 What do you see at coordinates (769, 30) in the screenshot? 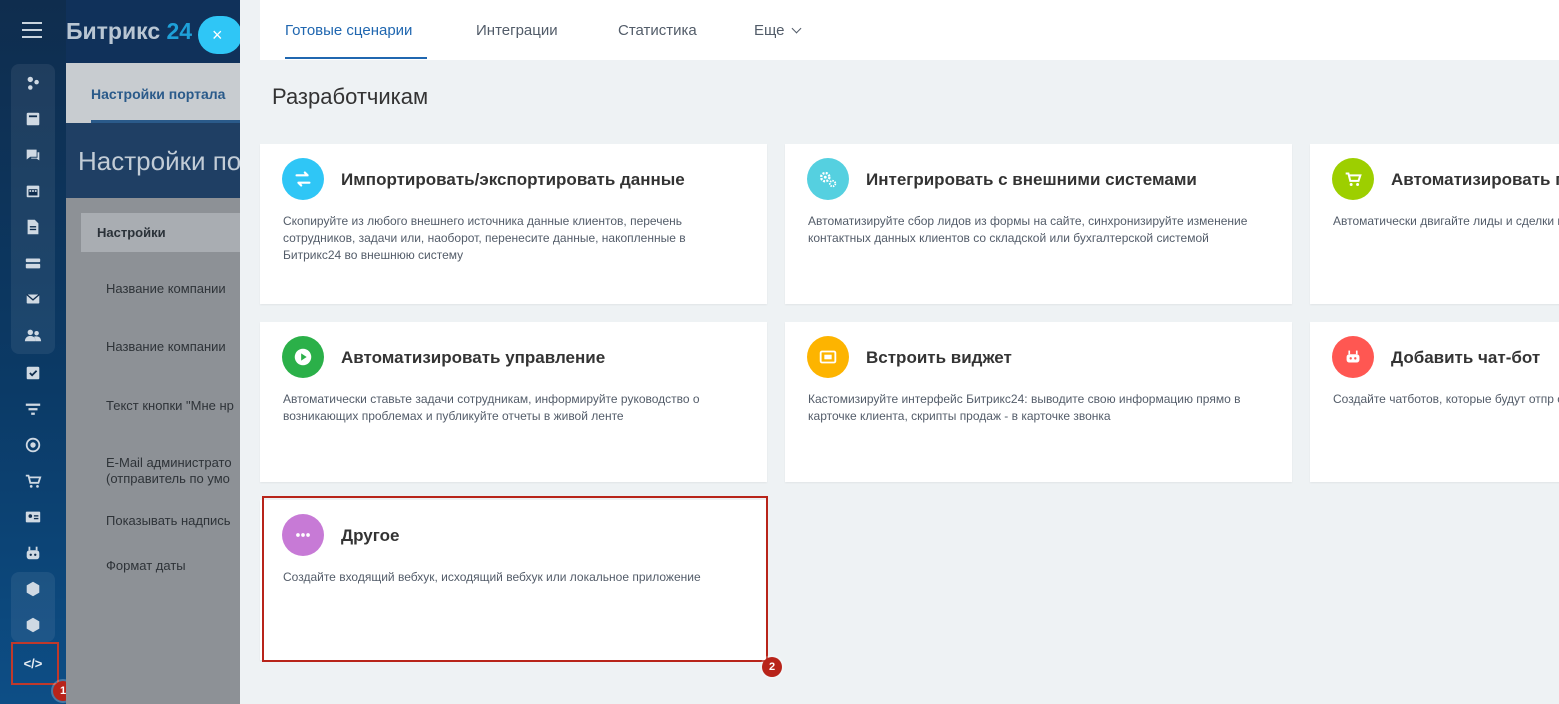
I see `tab-more-label: Еще` at bounding box center [769, 30].